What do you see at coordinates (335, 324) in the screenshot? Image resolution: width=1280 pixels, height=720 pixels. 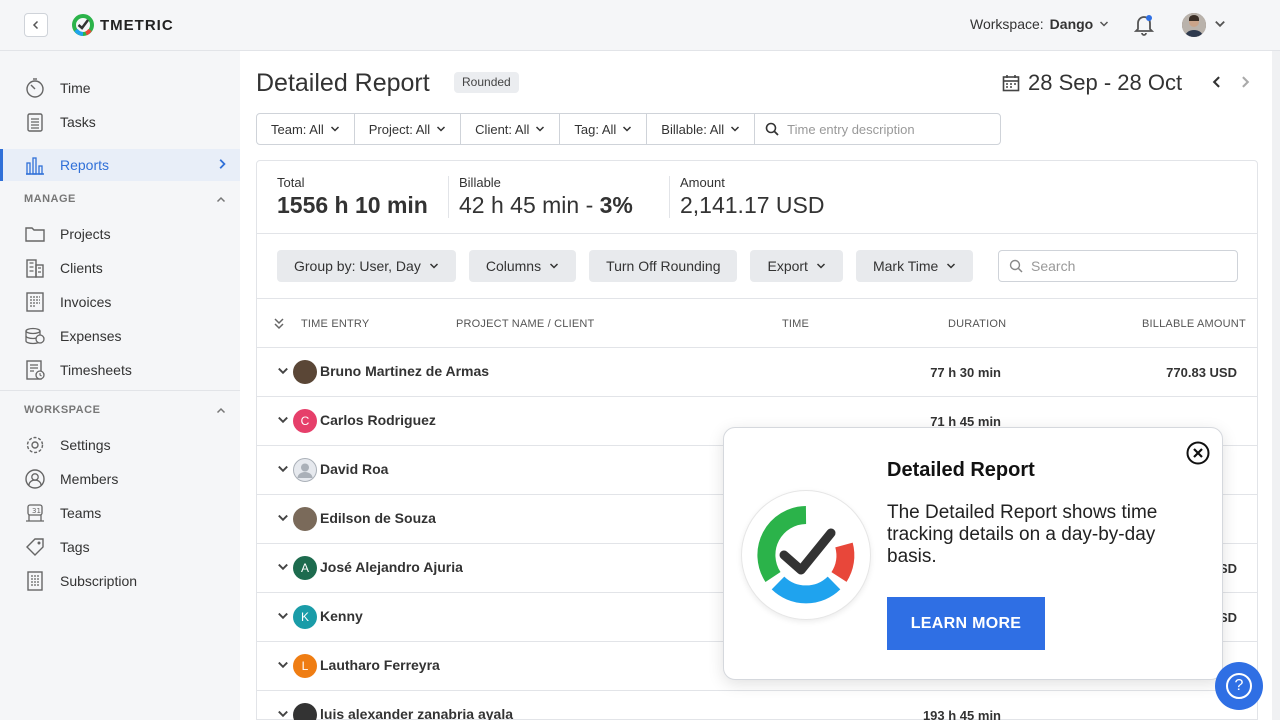 I see `col-time-entry: TIME ENTRY` at bounding box center [335, 324].